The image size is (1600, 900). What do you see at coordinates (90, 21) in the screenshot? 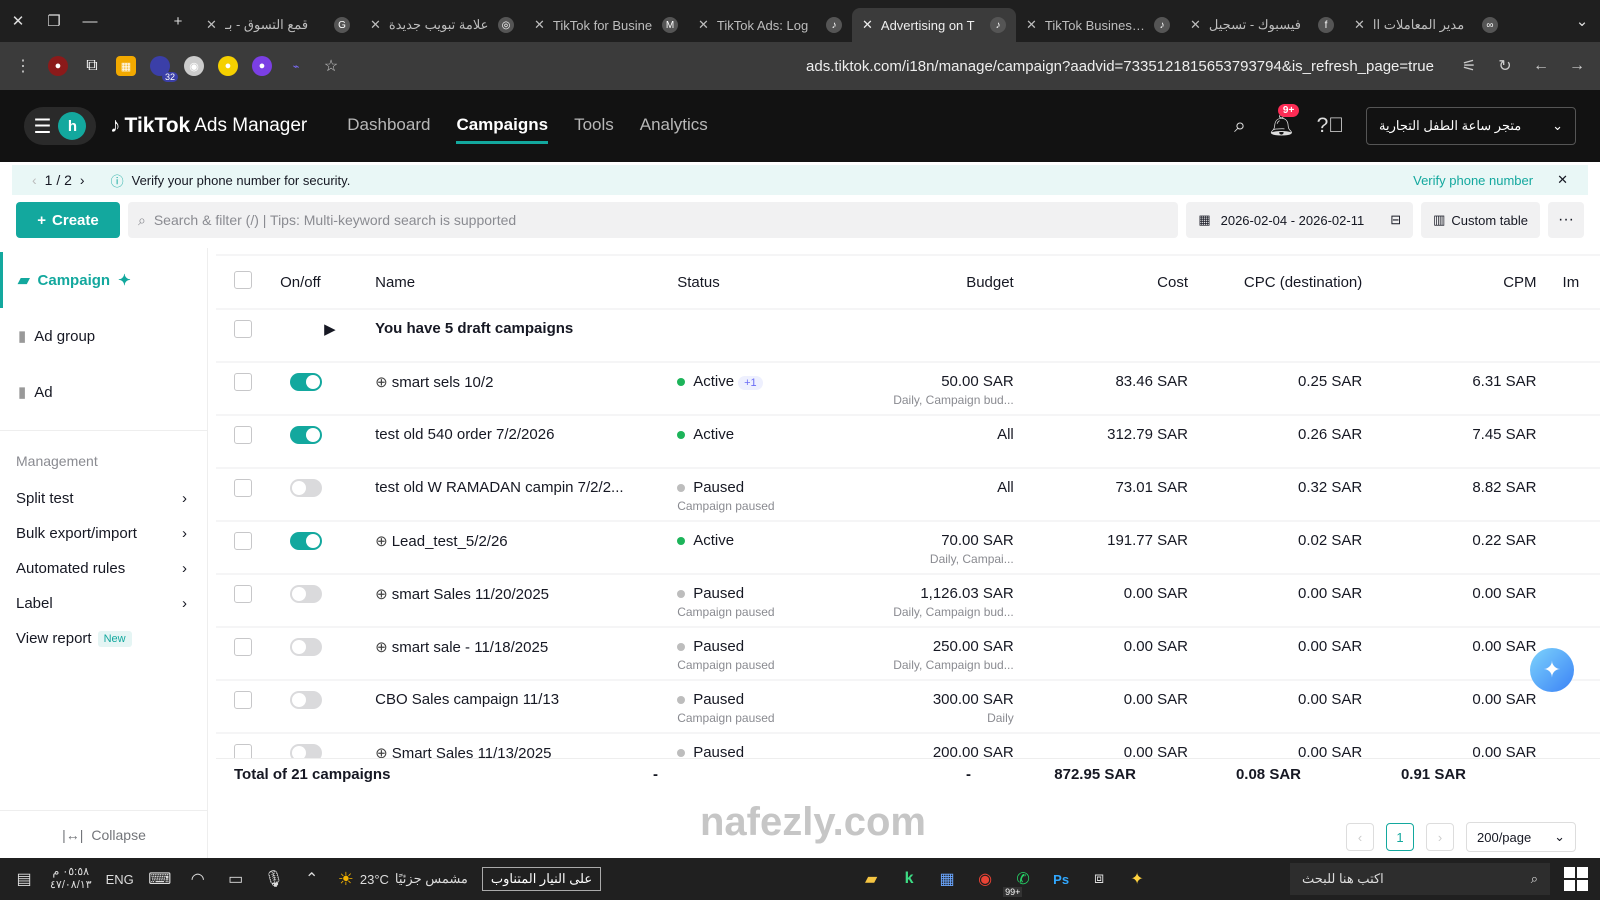
I see `minimize-window-icon: —` at bounding box center [90, 21].